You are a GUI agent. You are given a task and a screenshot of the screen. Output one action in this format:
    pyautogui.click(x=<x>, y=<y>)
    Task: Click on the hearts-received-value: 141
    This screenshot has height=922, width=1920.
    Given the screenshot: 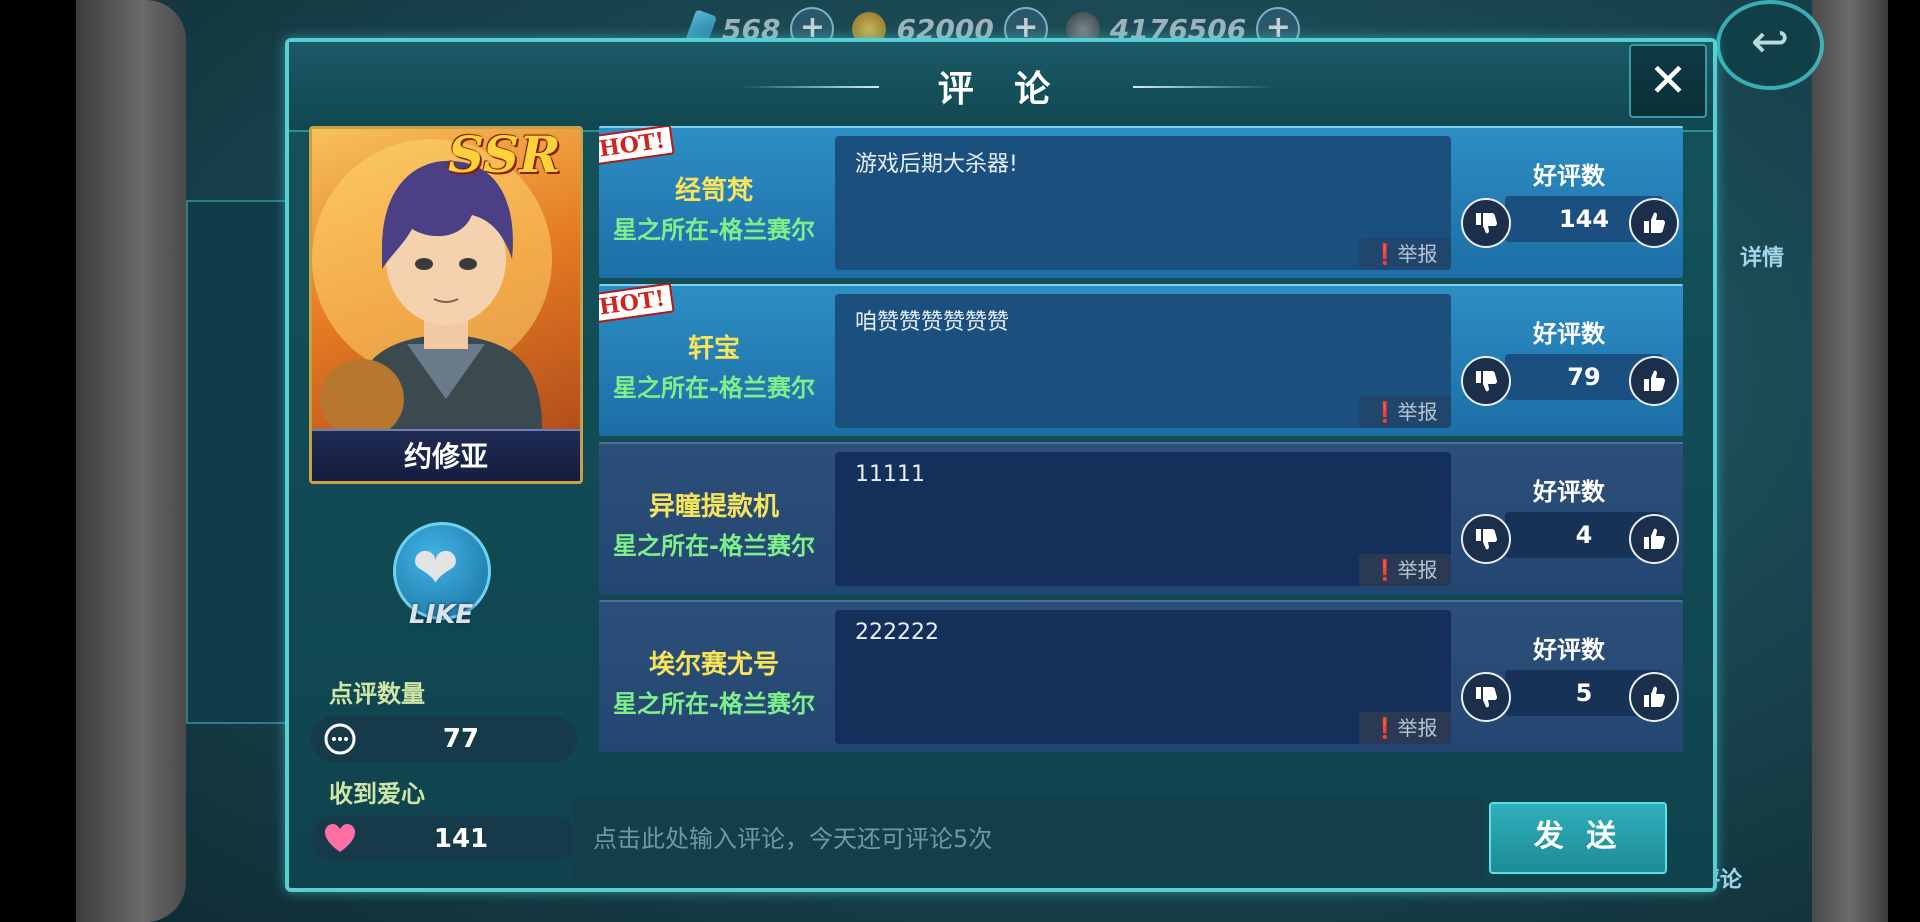 What is the action you would take?
    pyautogui.click(x=461, y=839)
    